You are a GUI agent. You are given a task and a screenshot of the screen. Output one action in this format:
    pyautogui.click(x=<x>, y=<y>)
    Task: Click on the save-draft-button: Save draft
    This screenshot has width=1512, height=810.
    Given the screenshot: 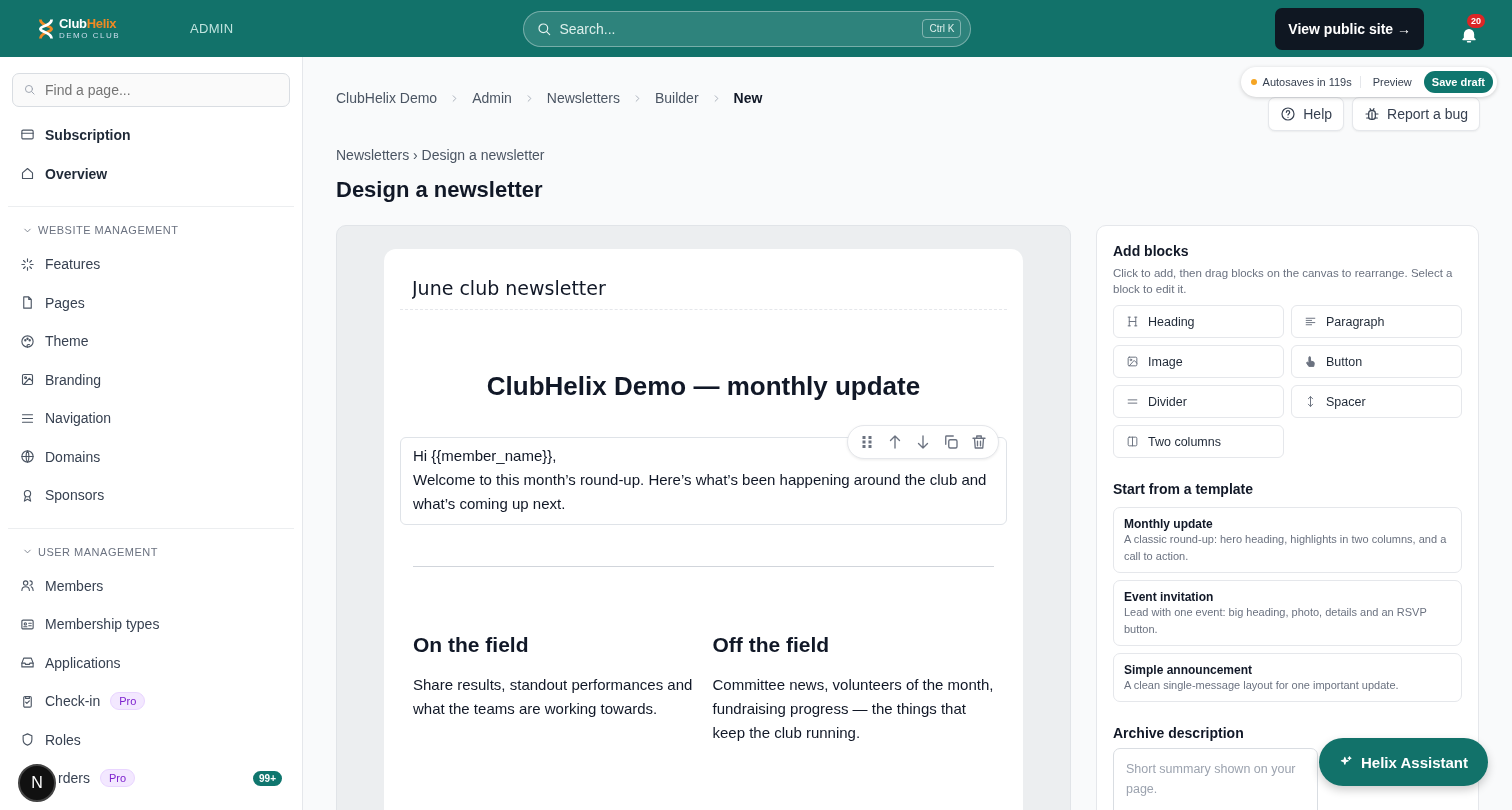 What is the action you would take?
    pyautogui.click(x=1458, y=82)
    